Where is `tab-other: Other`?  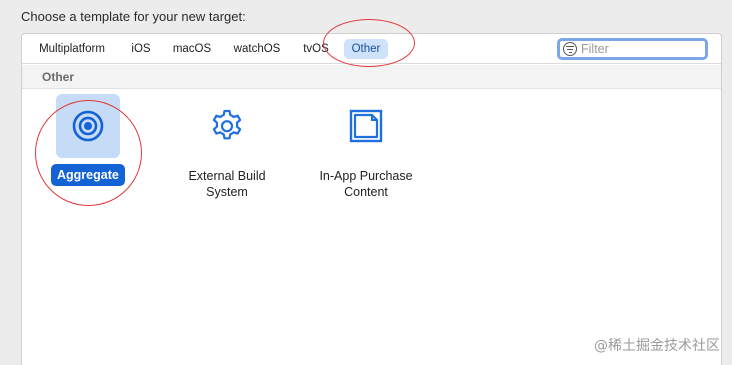 tab-other: Other is located at coordinates (366, 49).